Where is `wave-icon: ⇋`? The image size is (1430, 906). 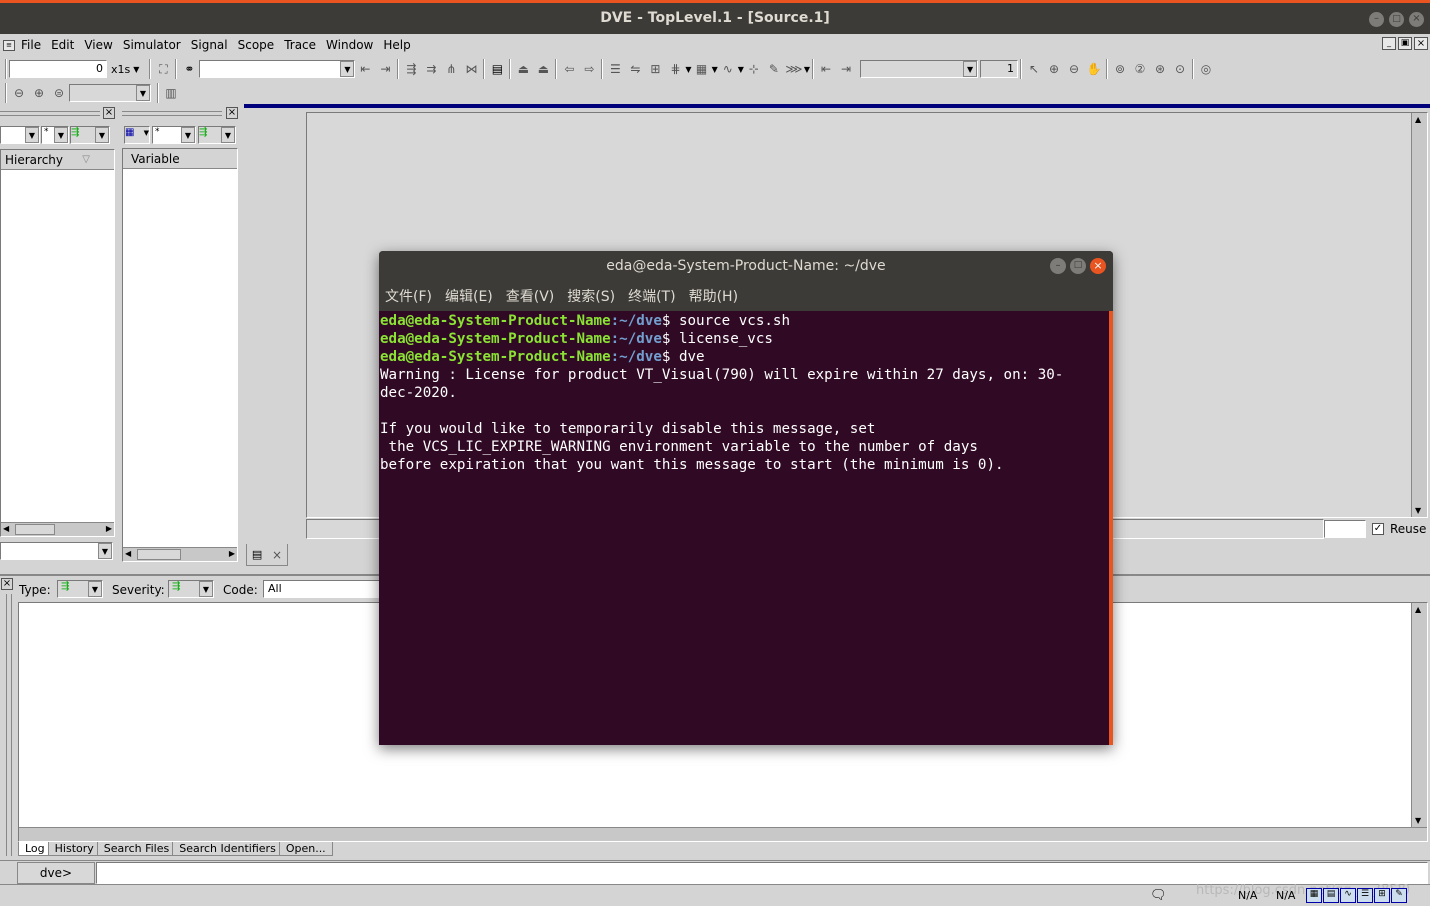
wave-icon: ⇋ is located at coordinates (635, 69).